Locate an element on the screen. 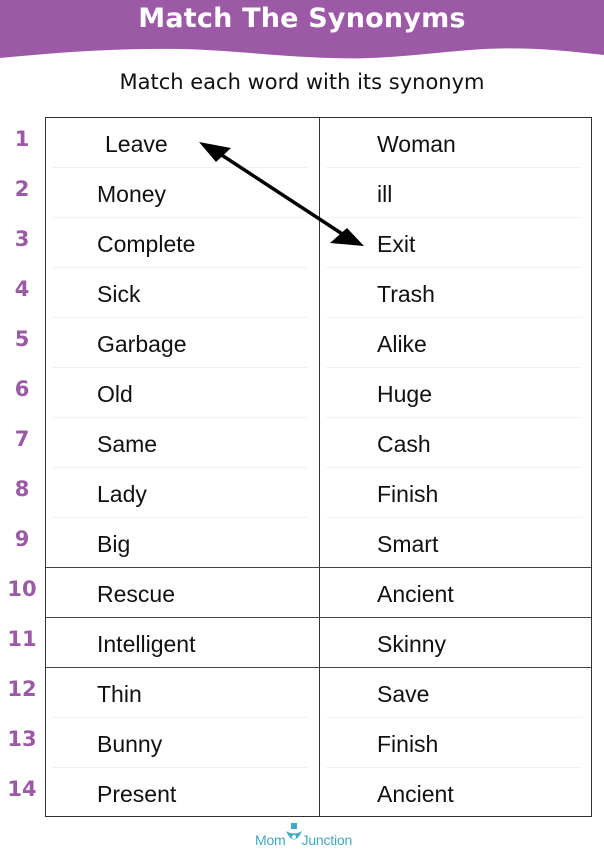 This screenshot has width=604, height=855. title-banner: Match The Synonyms is located at coordinates (302, 31).